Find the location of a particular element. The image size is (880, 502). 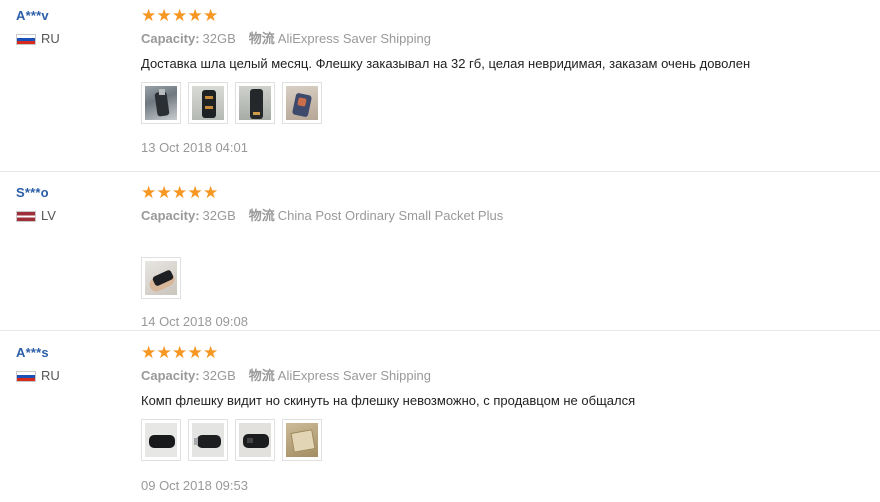

reviewer-name: A***v is located at coordinates (71, 16).